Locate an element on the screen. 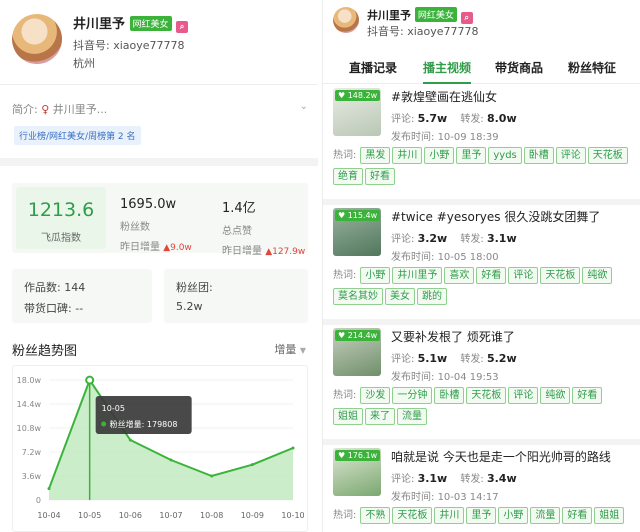 The image size is (640, 532). account-name-text: 井川里予 is located at coordinates (99, 24).